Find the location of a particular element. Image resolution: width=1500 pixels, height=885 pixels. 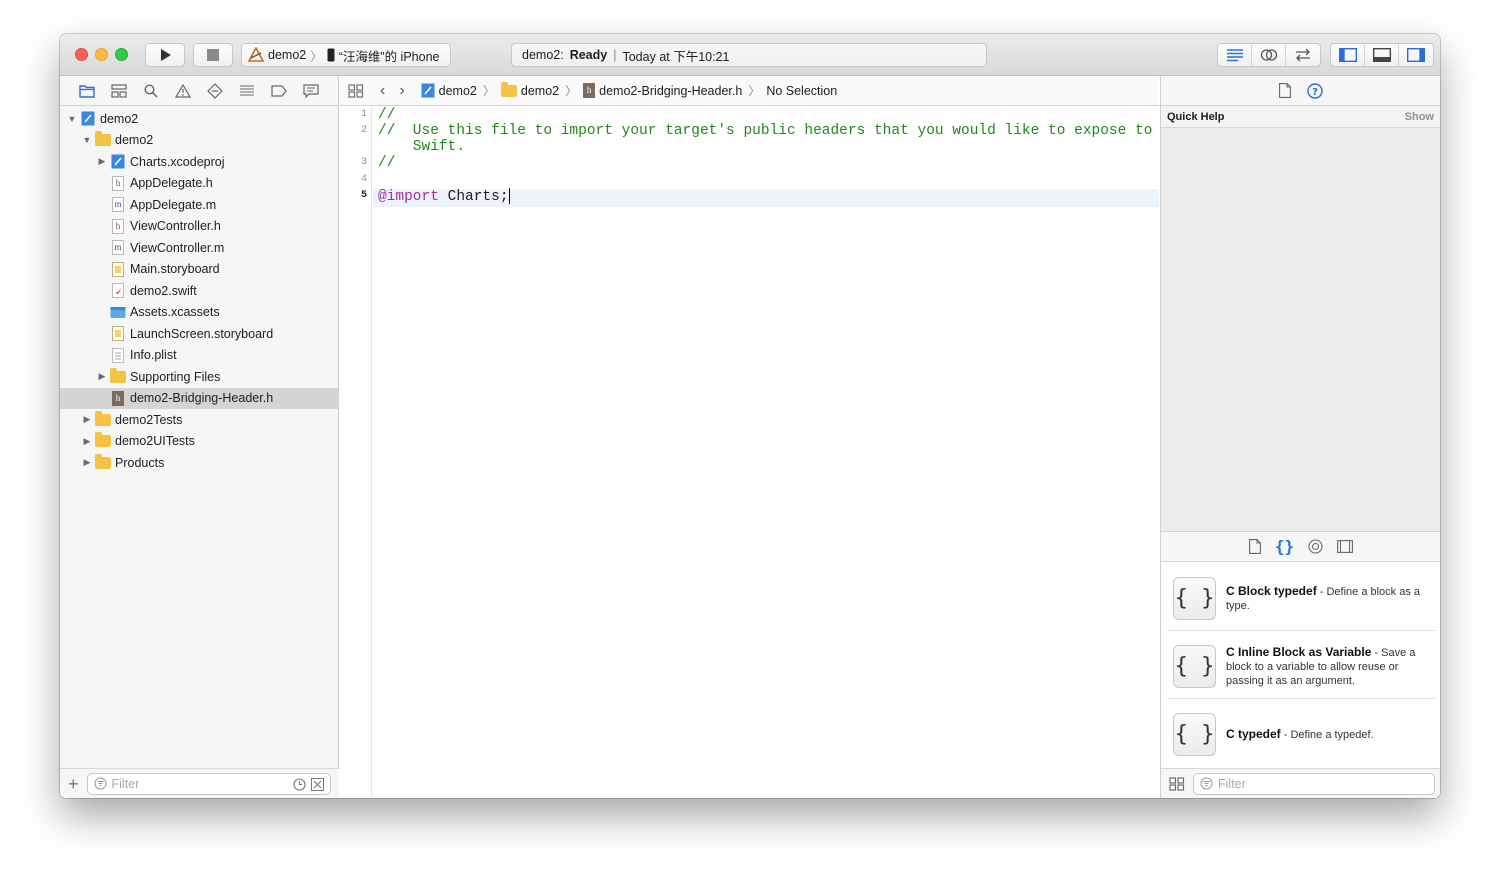

standard-editor-button is located at coordinates (1235, 55).